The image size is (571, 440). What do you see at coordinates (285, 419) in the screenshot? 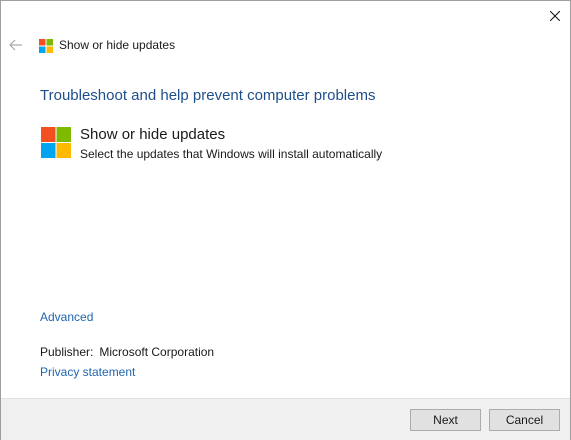
I see `footer-bar: Next Cancel` at bounding box center [285, 419].